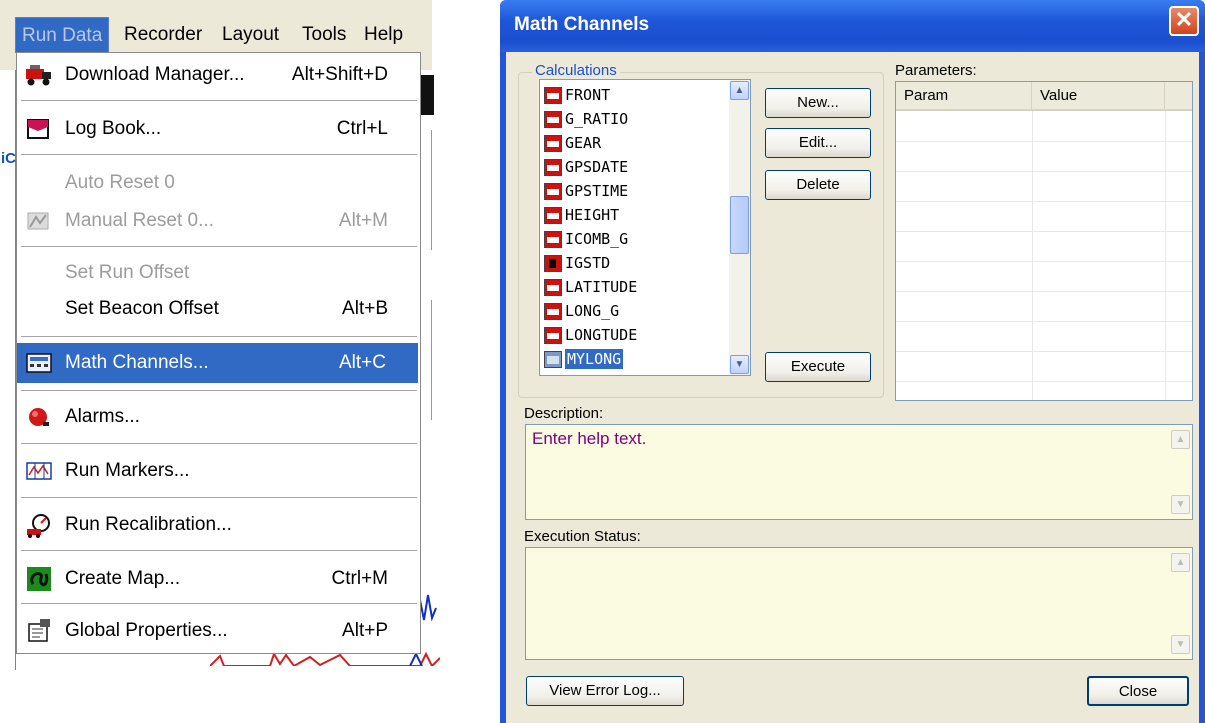 This screenshot has width=1205, height=723. What do you see at coordinates (637, 311) in the screenshot?
I see `list-item: LONG_G` at bounding box center [637, 311].